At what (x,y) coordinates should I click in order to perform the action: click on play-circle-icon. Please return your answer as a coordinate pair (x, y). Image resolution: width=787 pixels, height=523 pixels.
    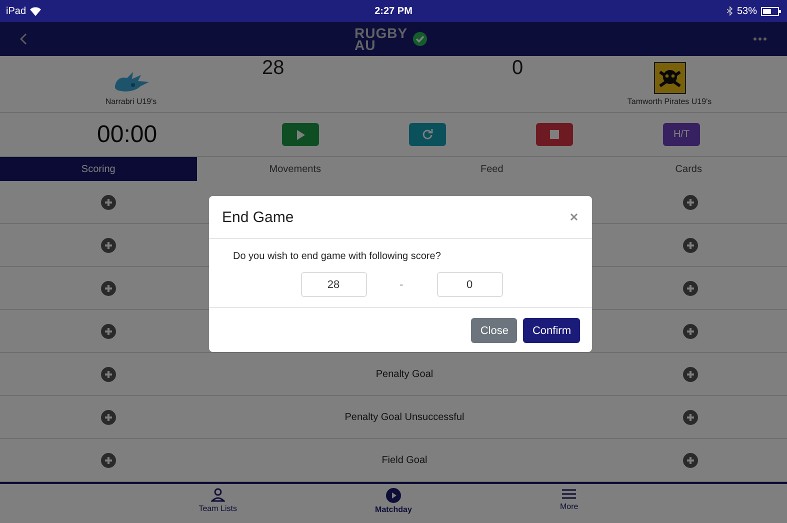
    Looking at the image, I should click on (393, 495).